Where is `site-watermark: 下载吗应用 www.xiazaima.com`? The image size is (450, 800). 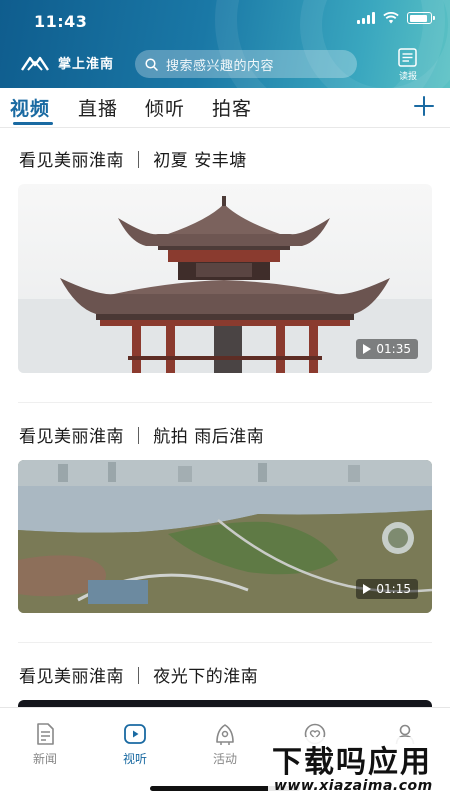 site-watermark: 下载吗应用 www.xiazaima.com is located at coordinates (357, 767).